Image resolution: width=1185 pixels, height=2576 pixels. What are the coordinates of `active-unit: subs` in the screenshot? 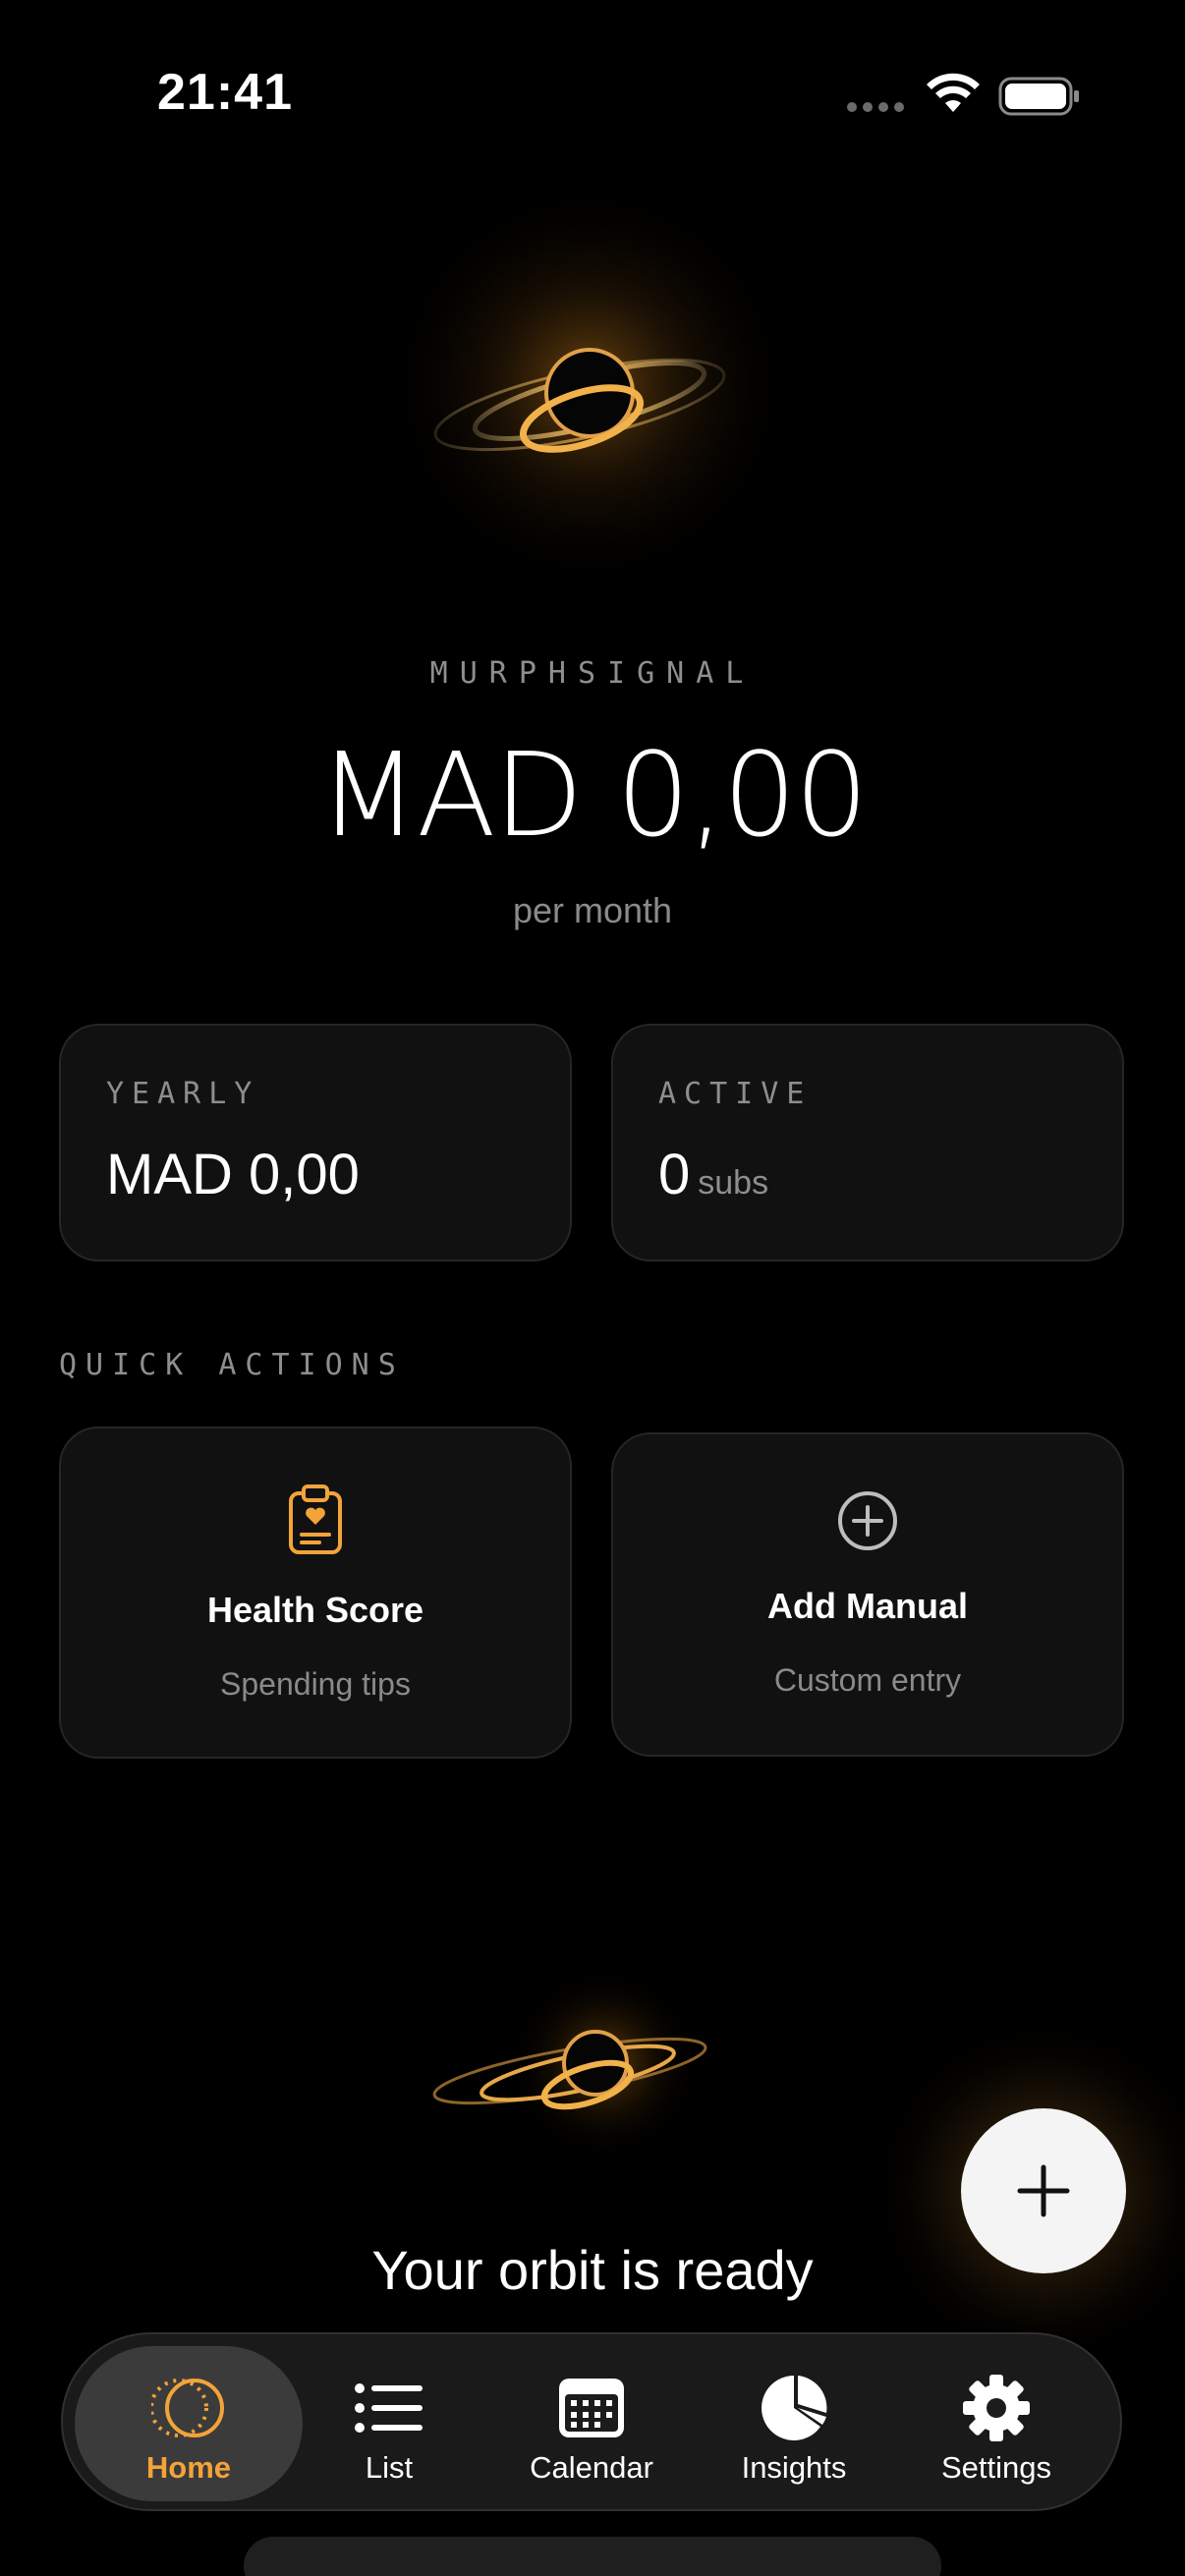 It's located at (734, 1183).